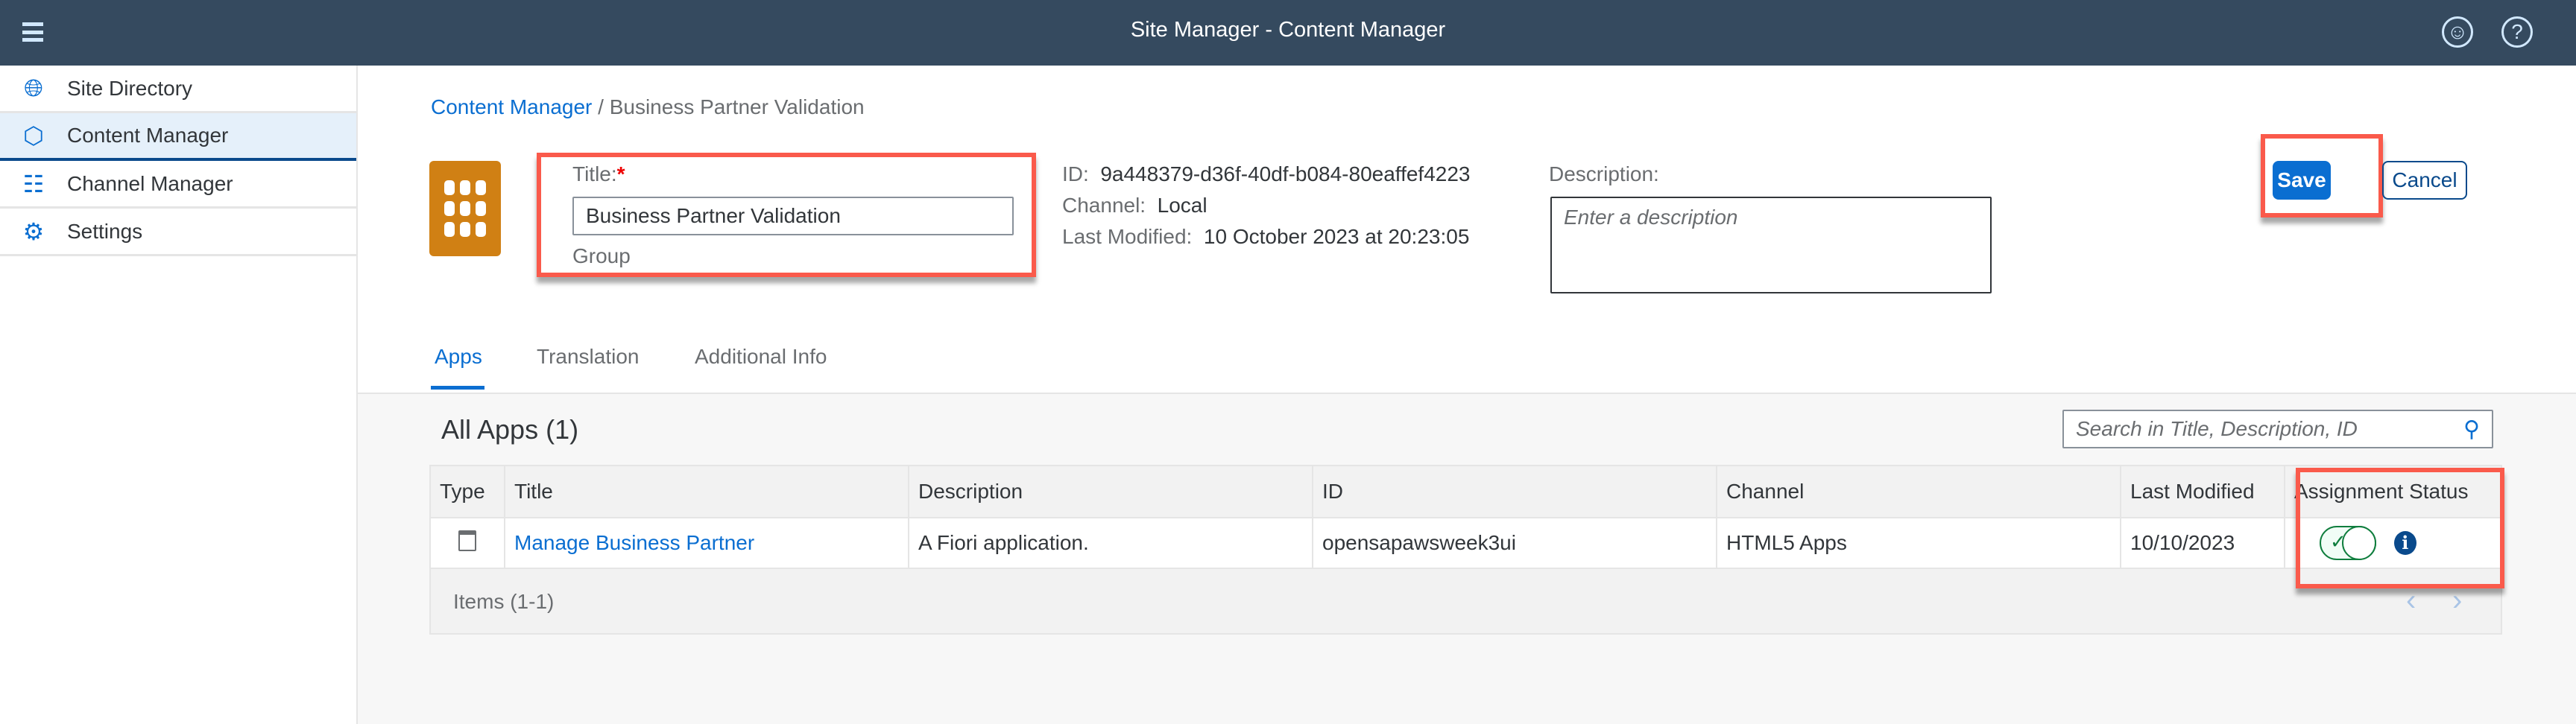 This screenshot has width=2576, height=724. I want to click on col-last-modified: Last Modified, so click(2203, 492).